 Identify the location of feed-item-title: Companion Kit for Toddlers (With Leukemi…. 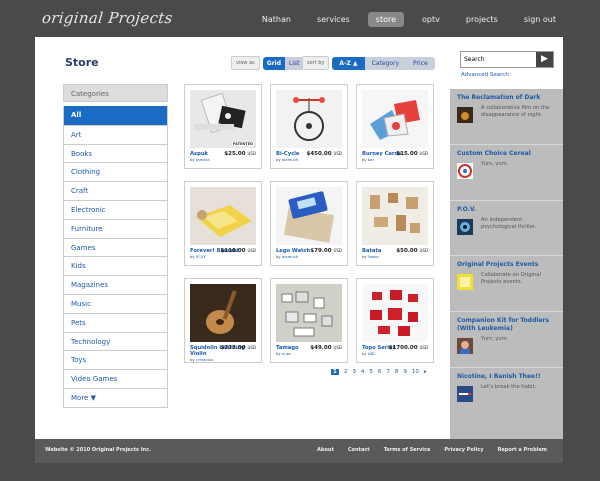
(507, 325).